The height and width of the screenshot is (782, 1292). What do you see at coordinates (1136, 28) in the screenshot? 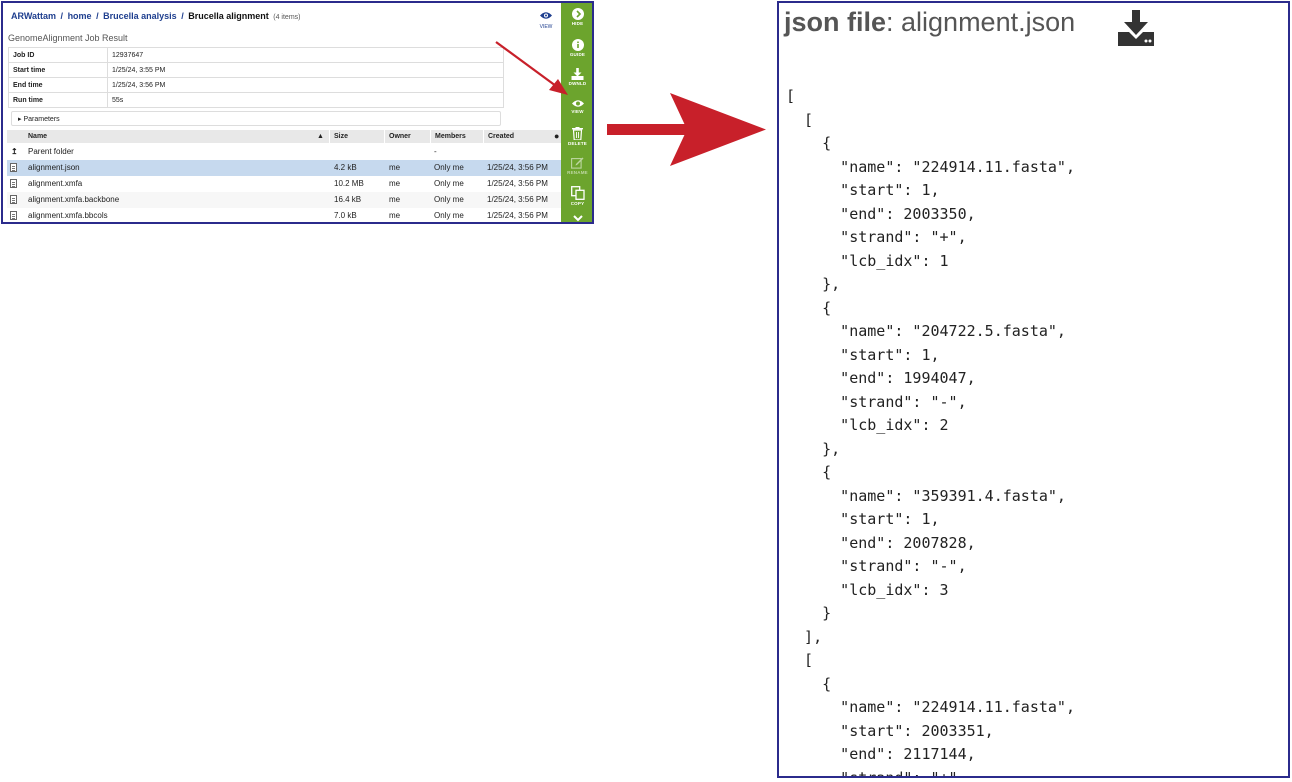
I see `download-icon` at bounding box center [1136, 28].